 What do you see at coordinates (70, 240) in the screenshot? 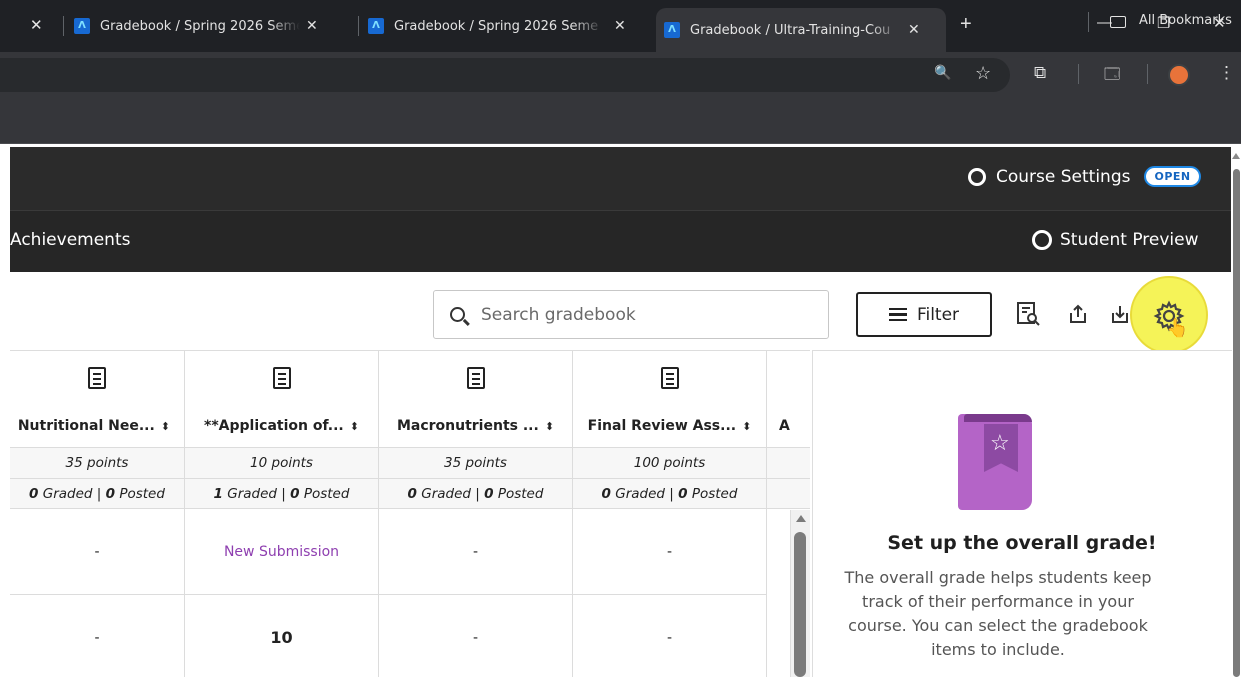
I see `nav-item-achievements: Achievements` at bounding box center [70, 240].